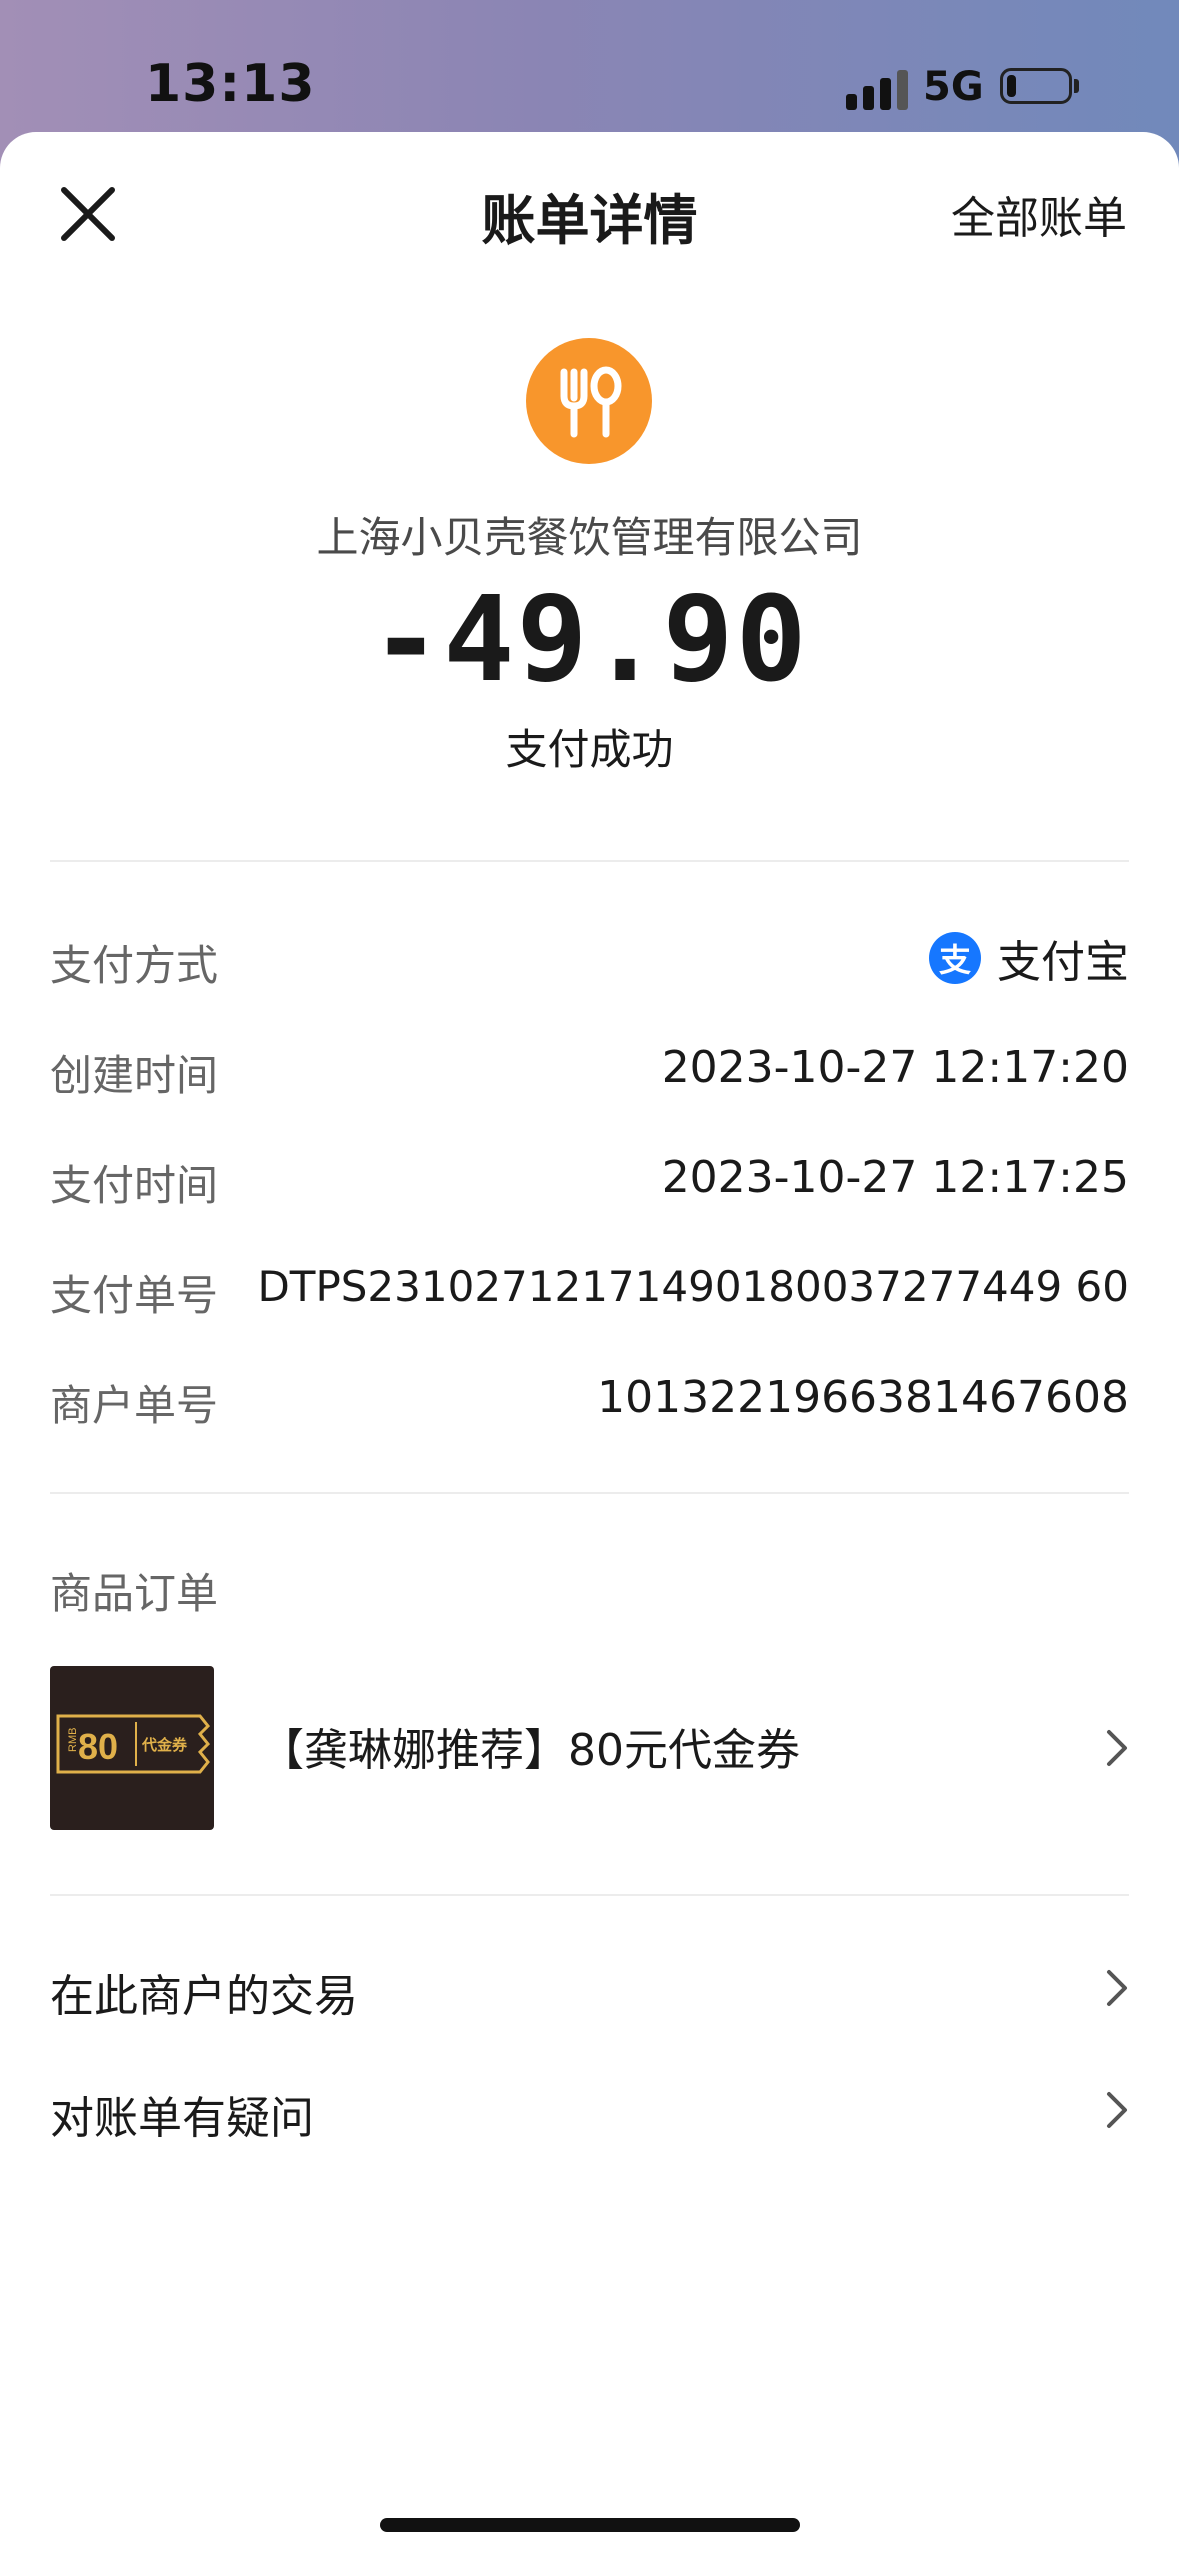 Image resolution: width=1179 pixels, height=2556 pixels. I want to click on alipay-icon: 支, so click(955, 958).